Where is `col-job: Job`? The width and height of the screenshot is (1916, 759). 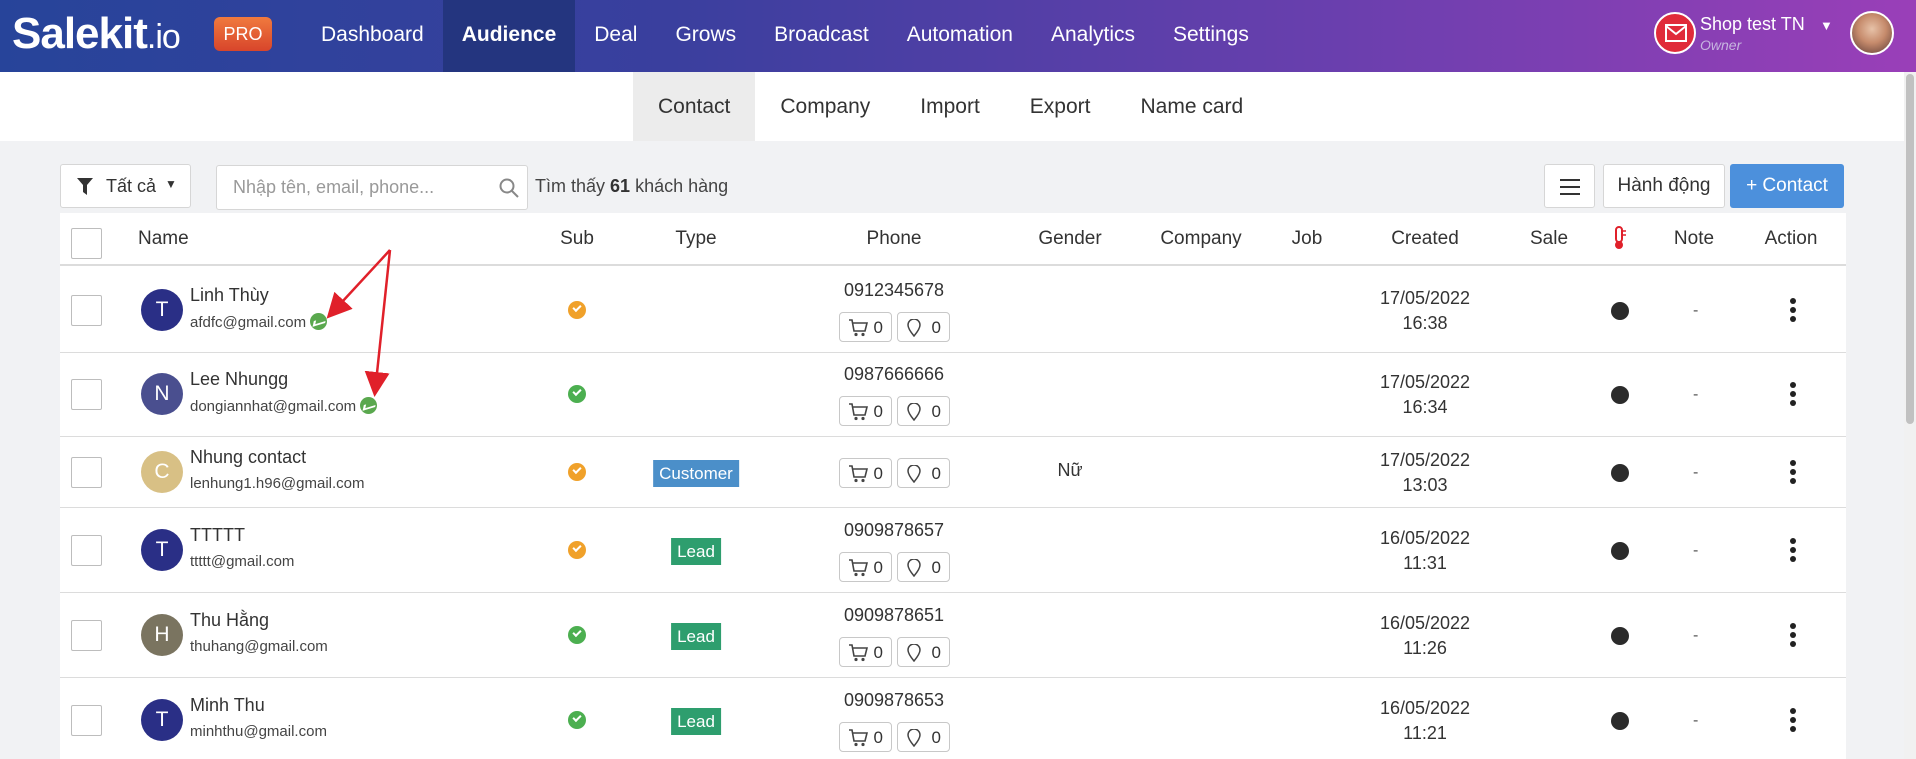
col-job: Job is located at coordinates (1307, 239).